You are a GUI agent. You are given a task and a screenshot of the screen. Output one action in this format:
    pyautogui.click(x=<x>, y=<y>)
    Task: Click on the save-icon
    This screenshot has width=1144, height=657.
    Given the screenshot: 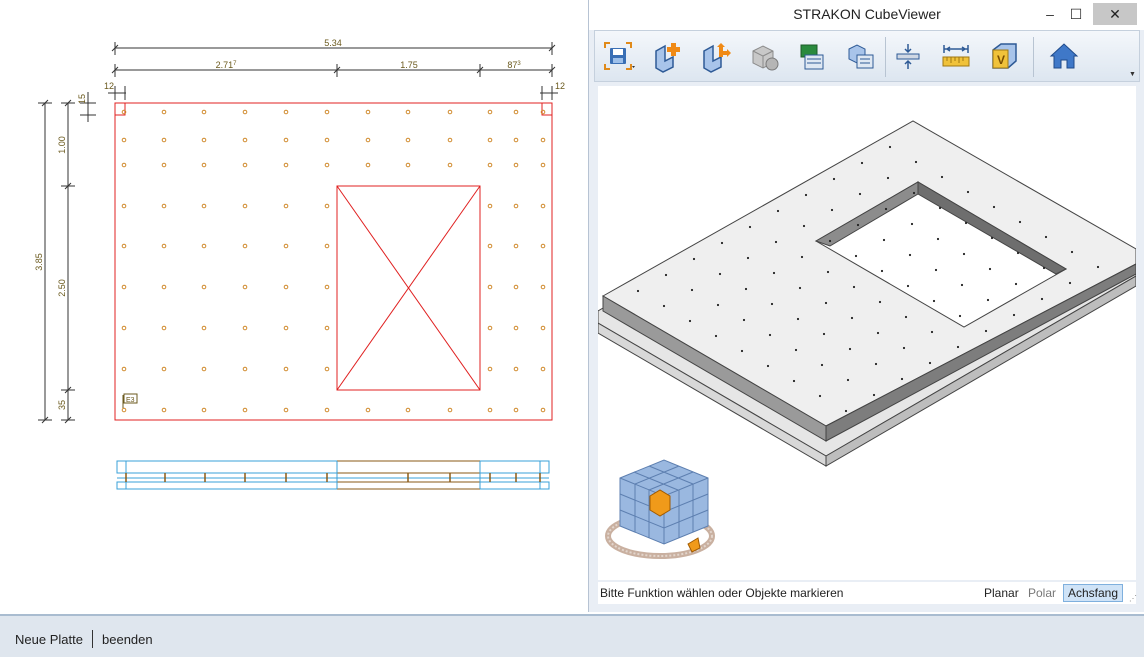 What is the action you would take?
    pyautogui.click(x=619, y=56)
    